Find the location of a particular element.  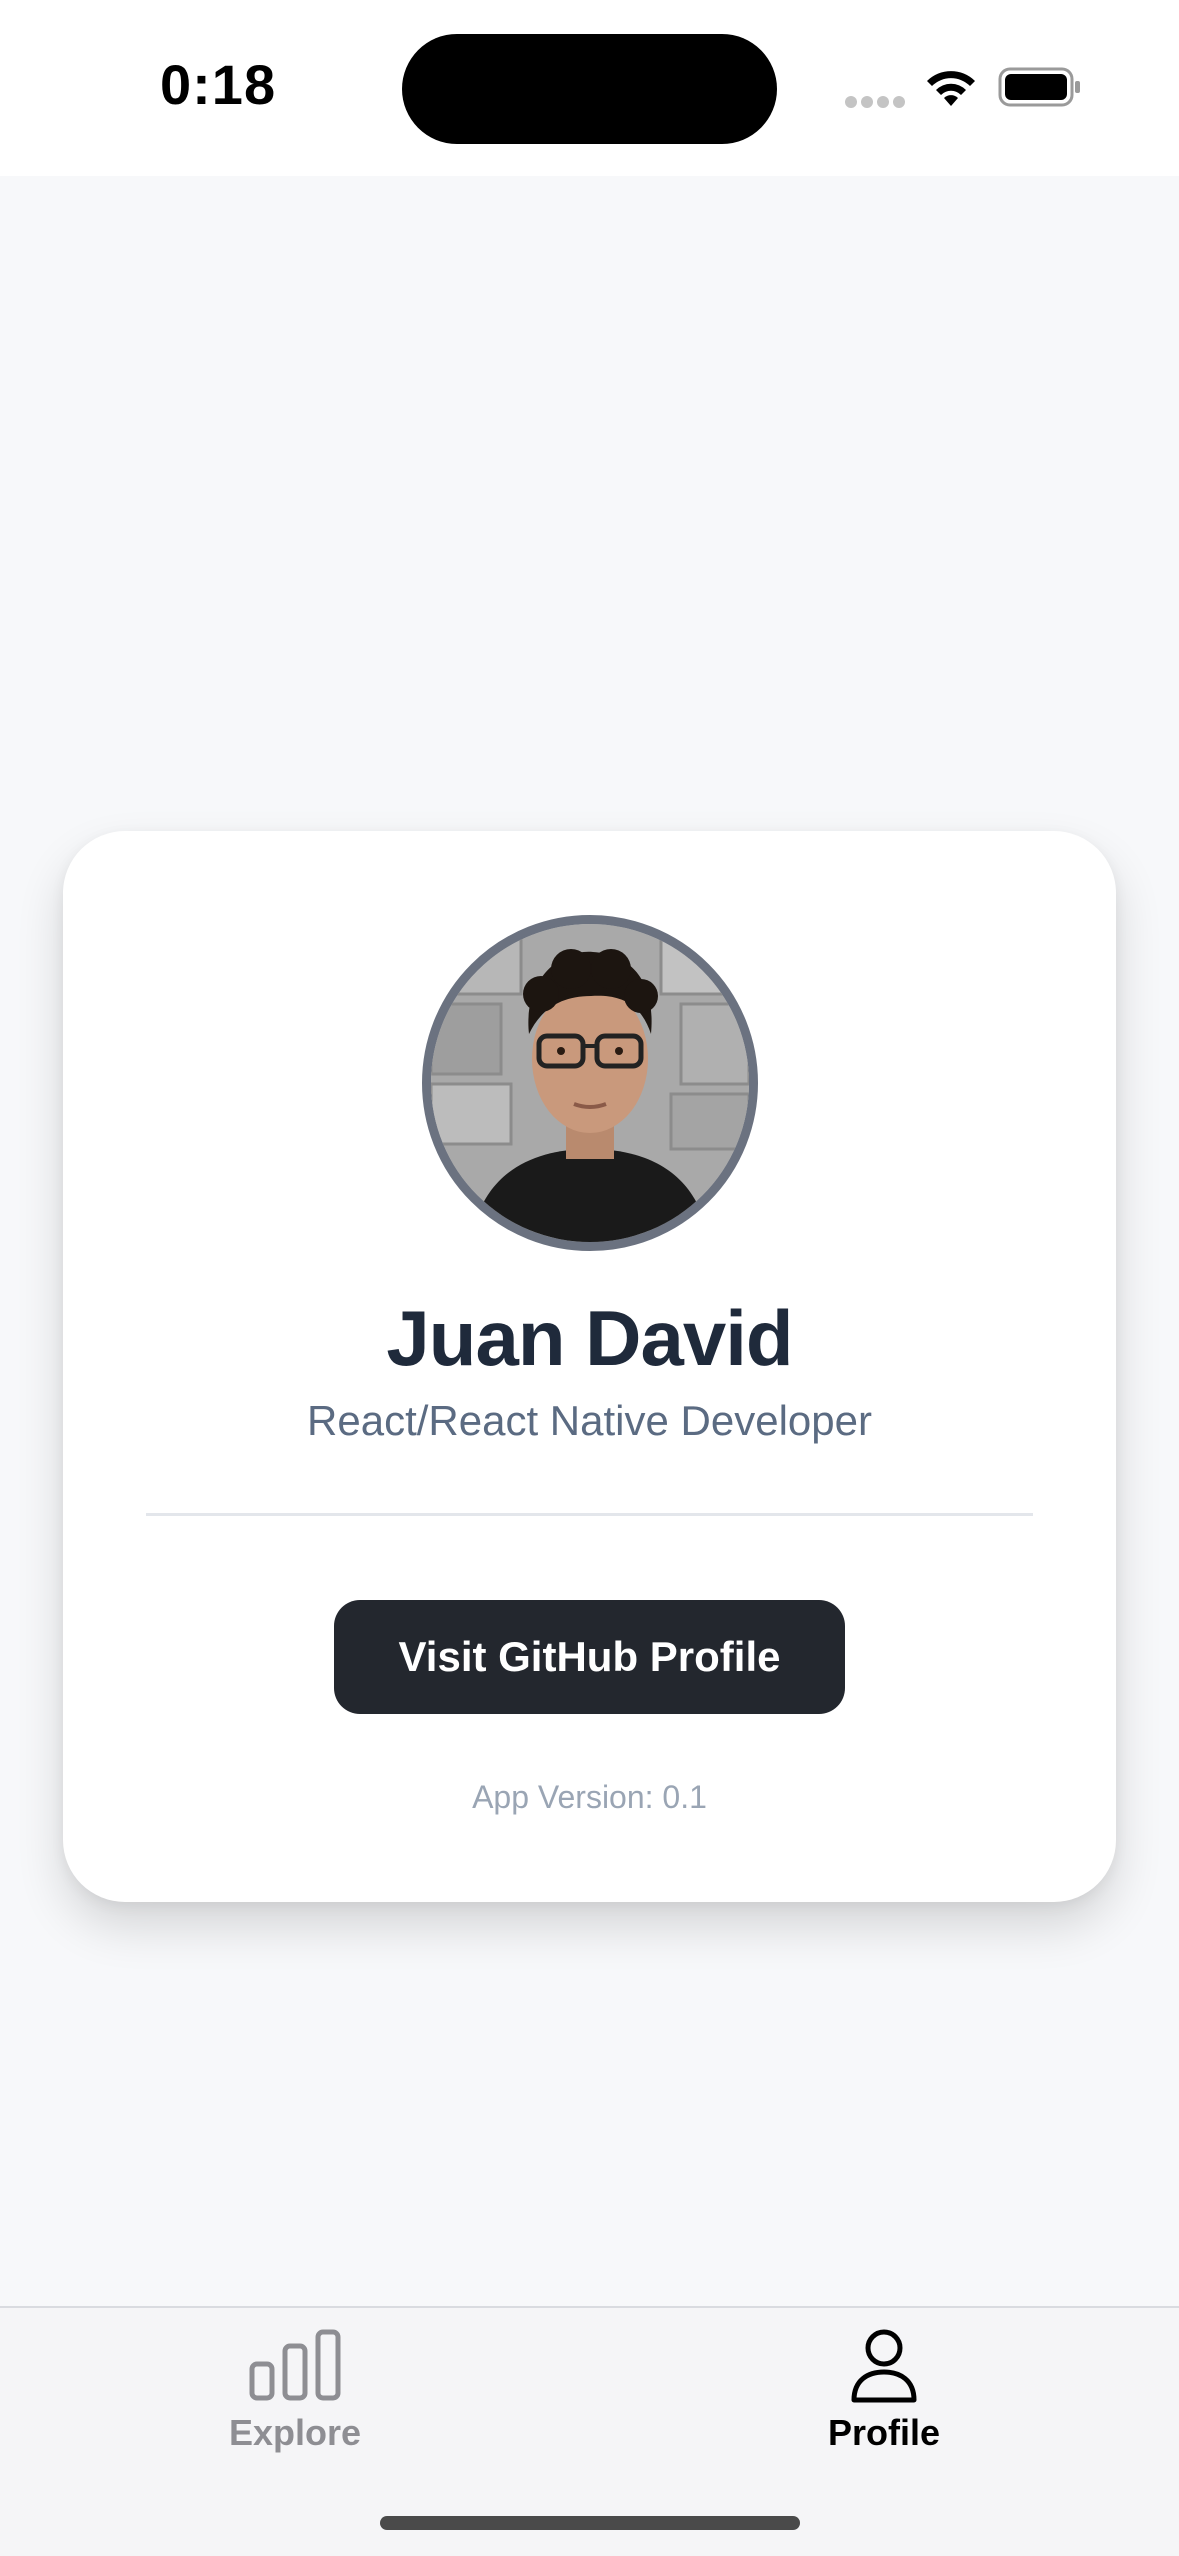

tab-profile: Profile is located at coordinates (884, 2393).